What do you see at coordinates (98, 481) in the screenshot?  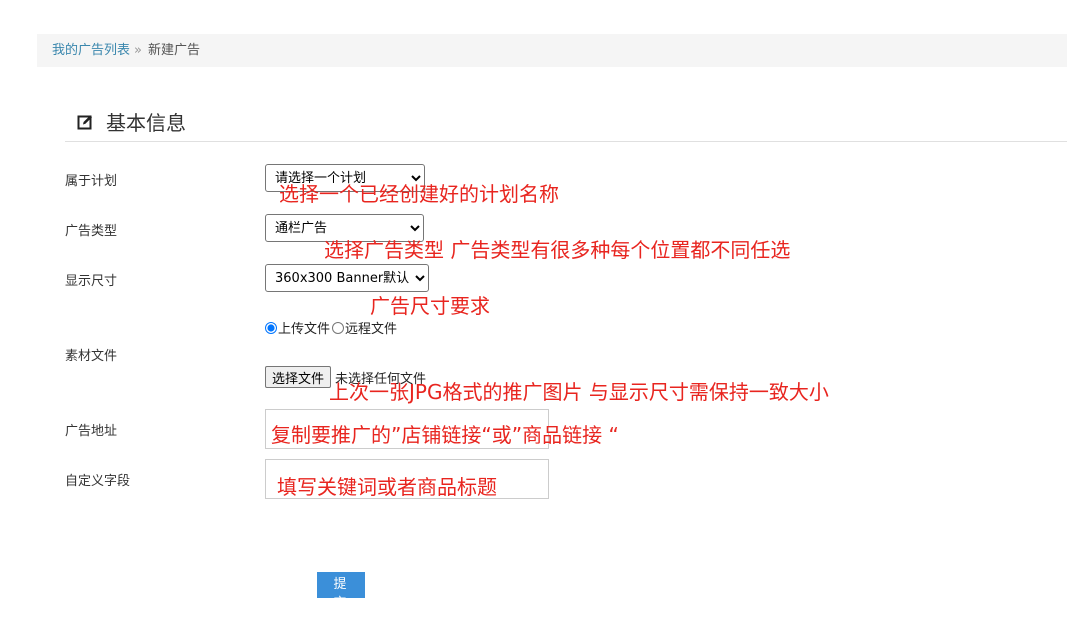 I see `custom-field-label: 自定义字段` at bounding box center [98, 481].